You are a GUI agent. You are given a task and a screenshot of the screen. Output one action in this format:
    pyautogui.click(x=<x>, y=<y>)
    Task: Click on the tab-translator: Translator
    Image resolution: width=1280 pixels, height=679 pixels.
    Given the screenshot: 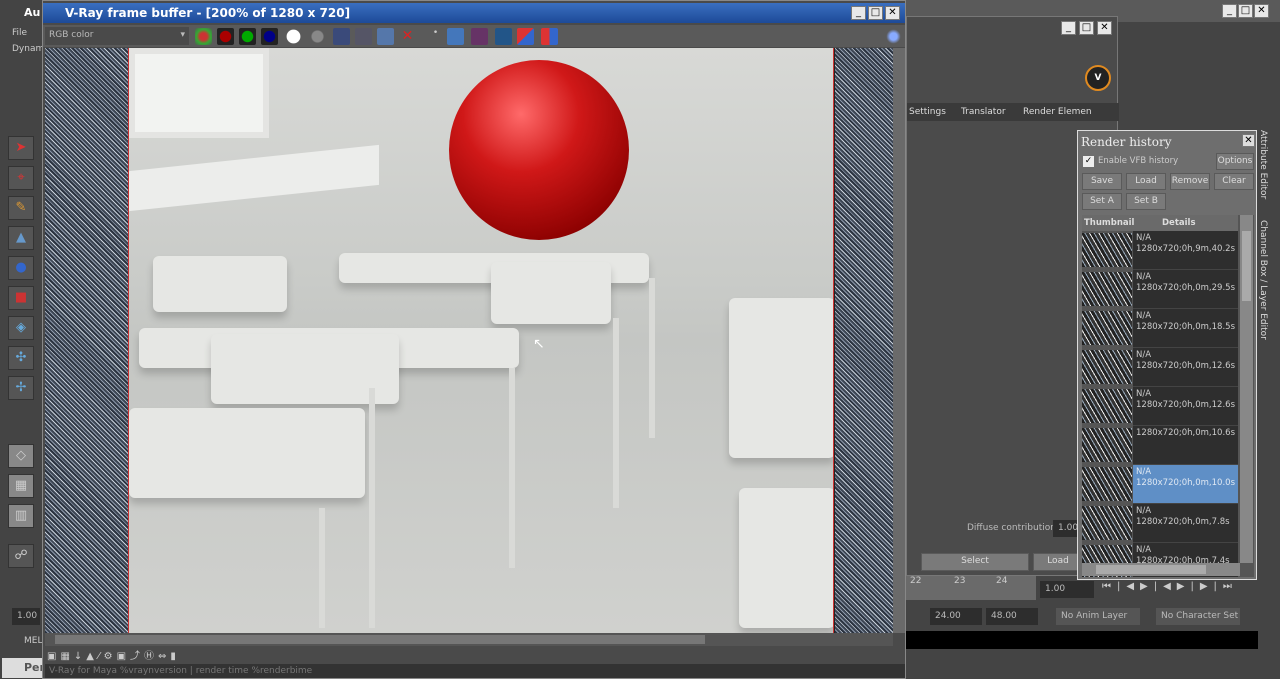 What is the action you would take?
    pyautogui.click(x=983, y=112)
    